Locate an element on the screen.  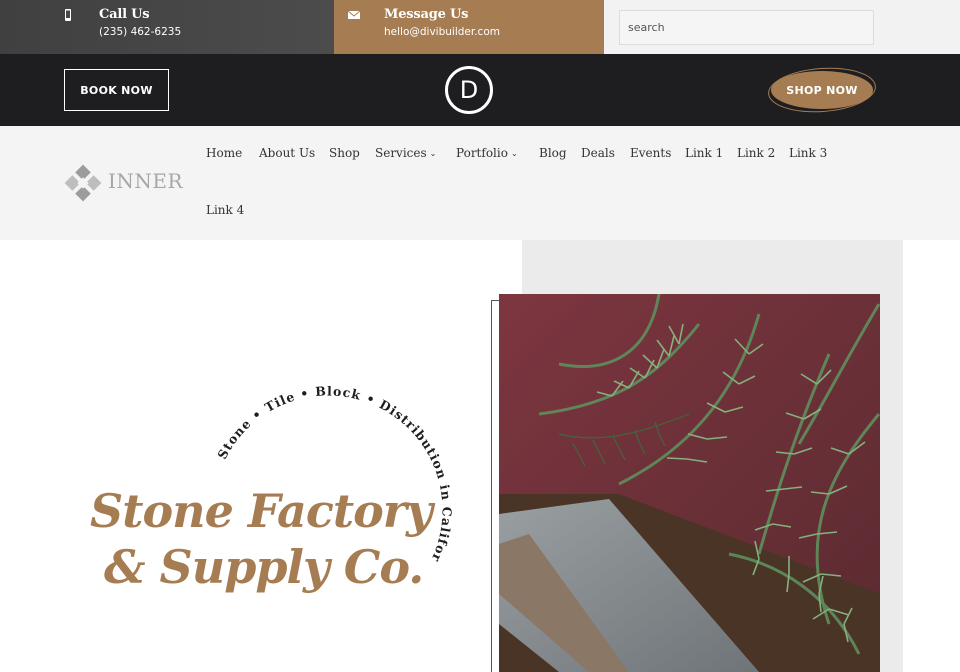
nav-item-link-3: Link 3 is located at coordinates (808, 153).